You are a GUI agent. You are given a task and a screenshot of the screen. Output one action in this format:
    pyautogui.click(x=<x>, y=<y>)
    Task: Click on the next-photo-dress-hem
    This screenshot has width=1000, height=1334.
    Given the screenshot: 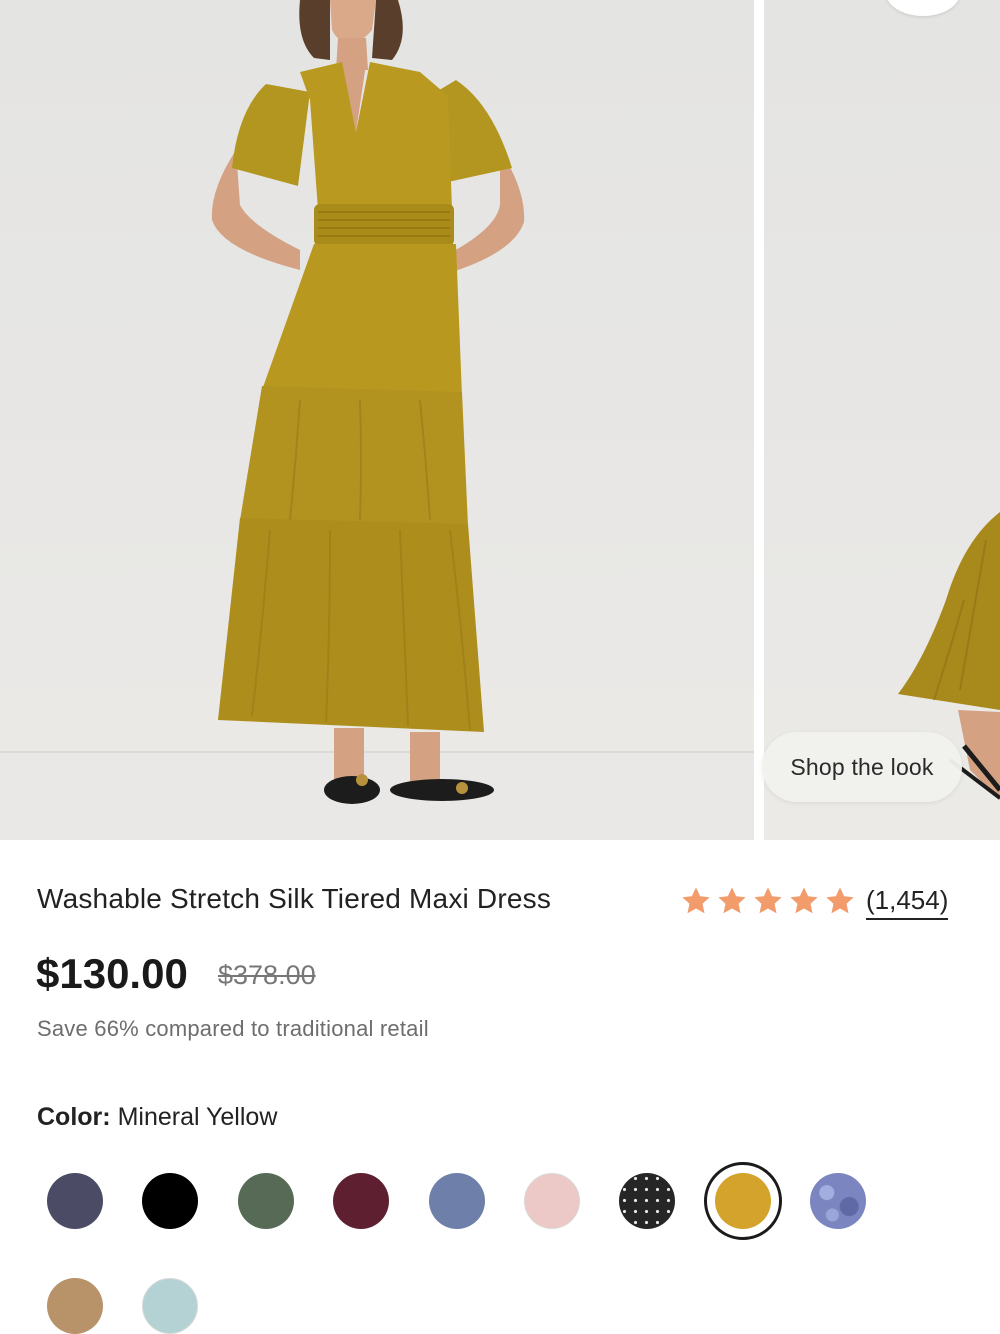 What is the action you would take?
    pyautogui.click(x=949, y=656)
    